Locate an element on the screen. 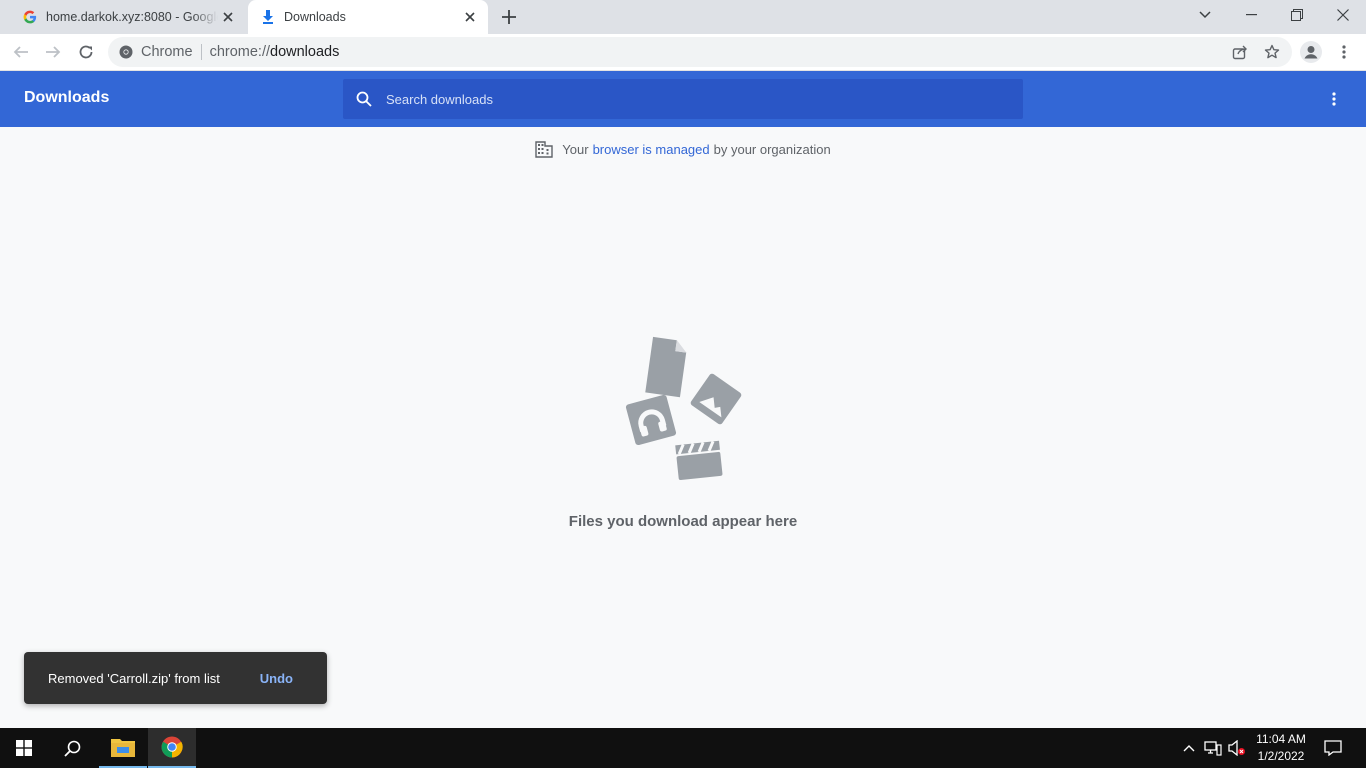  url-host: downloads is located at coordinates (305, 52).